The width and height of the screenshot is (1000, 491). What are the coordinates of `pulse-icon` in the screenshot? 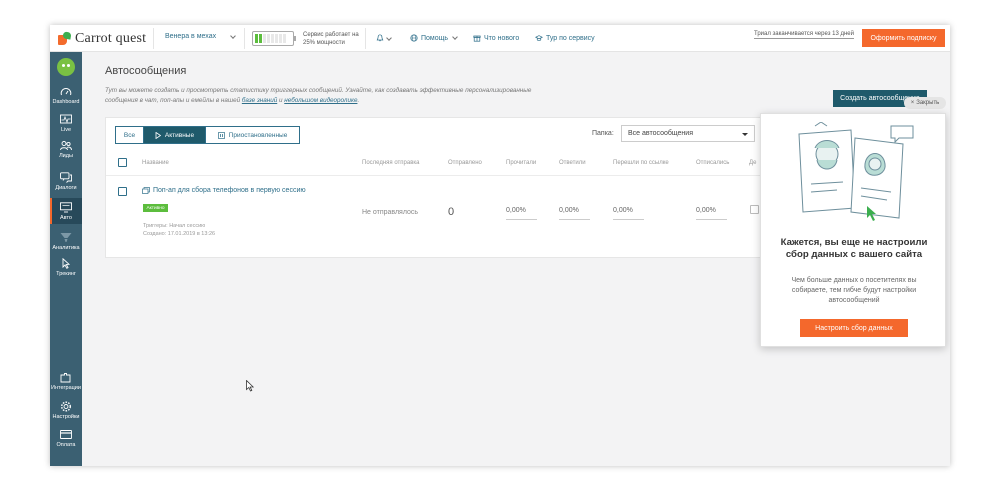 It's located at (66, 119).